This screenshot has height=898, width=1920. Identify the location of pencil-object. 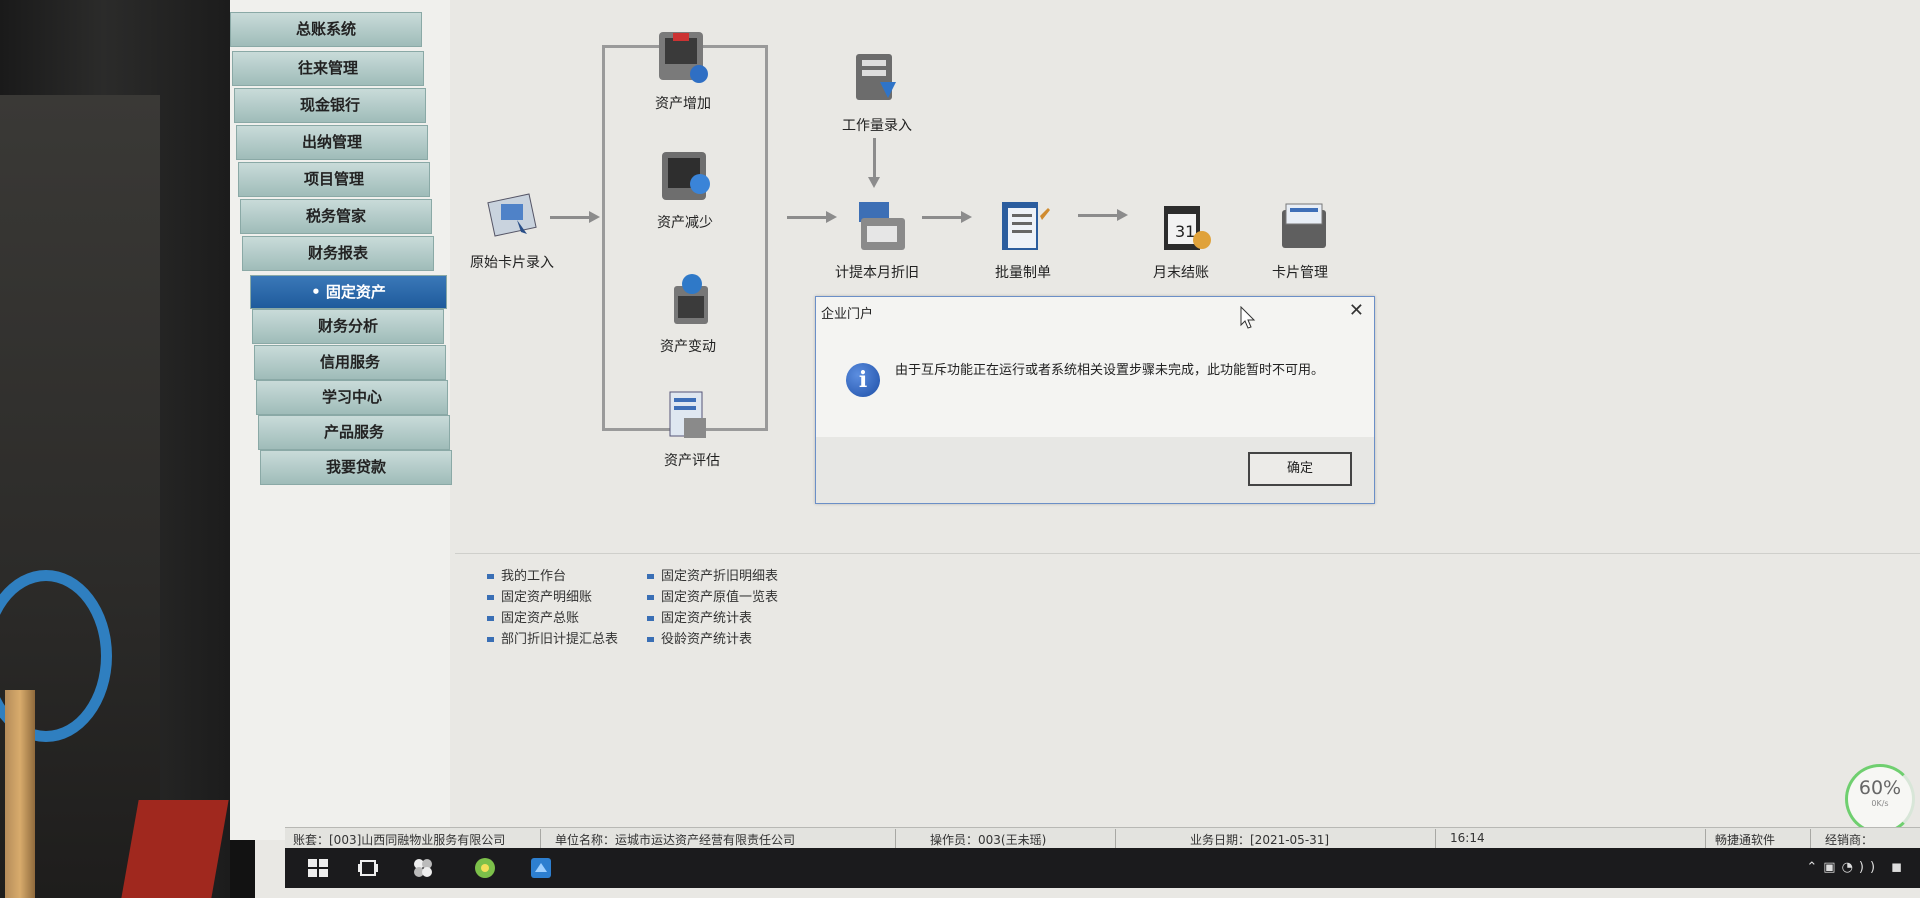
(20, 794).